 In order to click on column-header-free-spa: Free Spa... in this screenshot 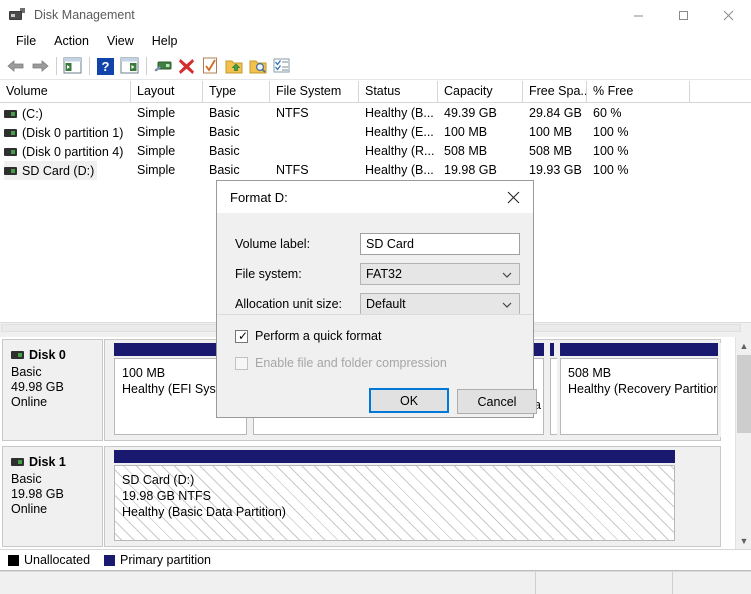, I will do `click(555, 92)`.